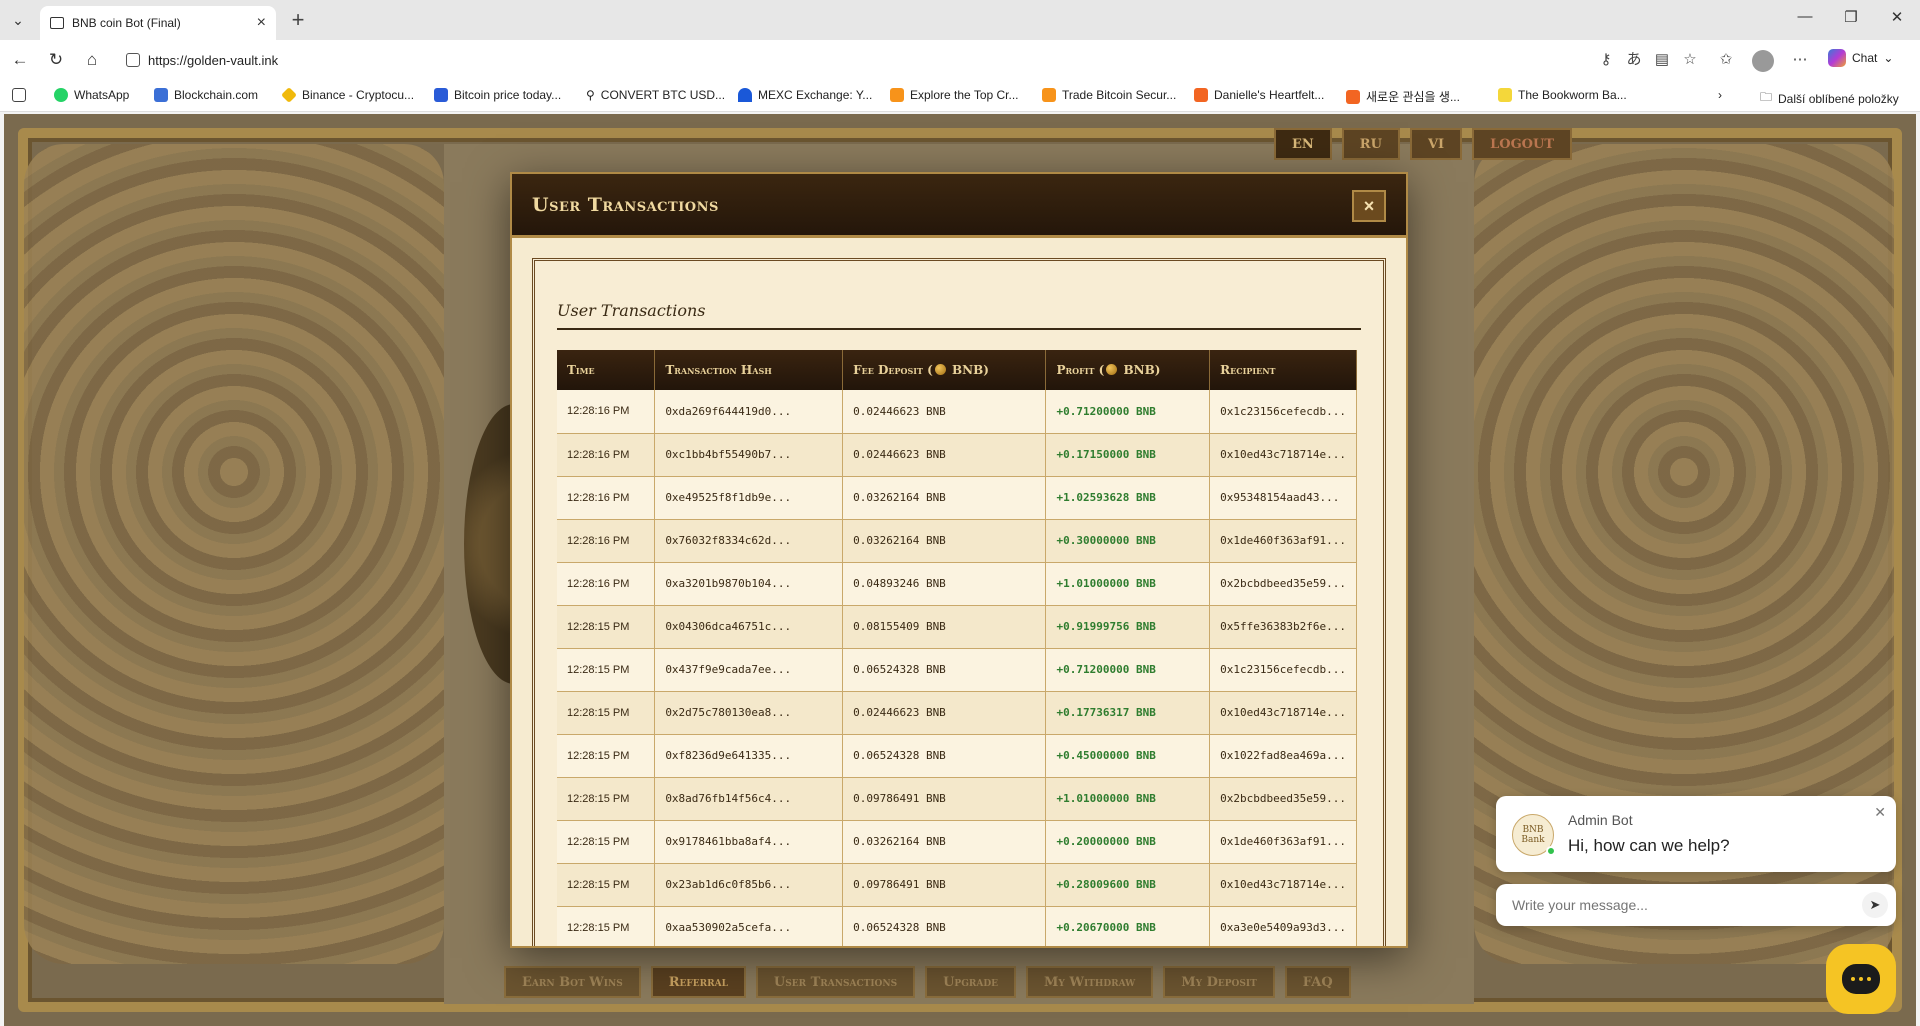 The height and width of the screenshot is (1026, 1920). I want to click on site-info-icon, so click(133, 60).